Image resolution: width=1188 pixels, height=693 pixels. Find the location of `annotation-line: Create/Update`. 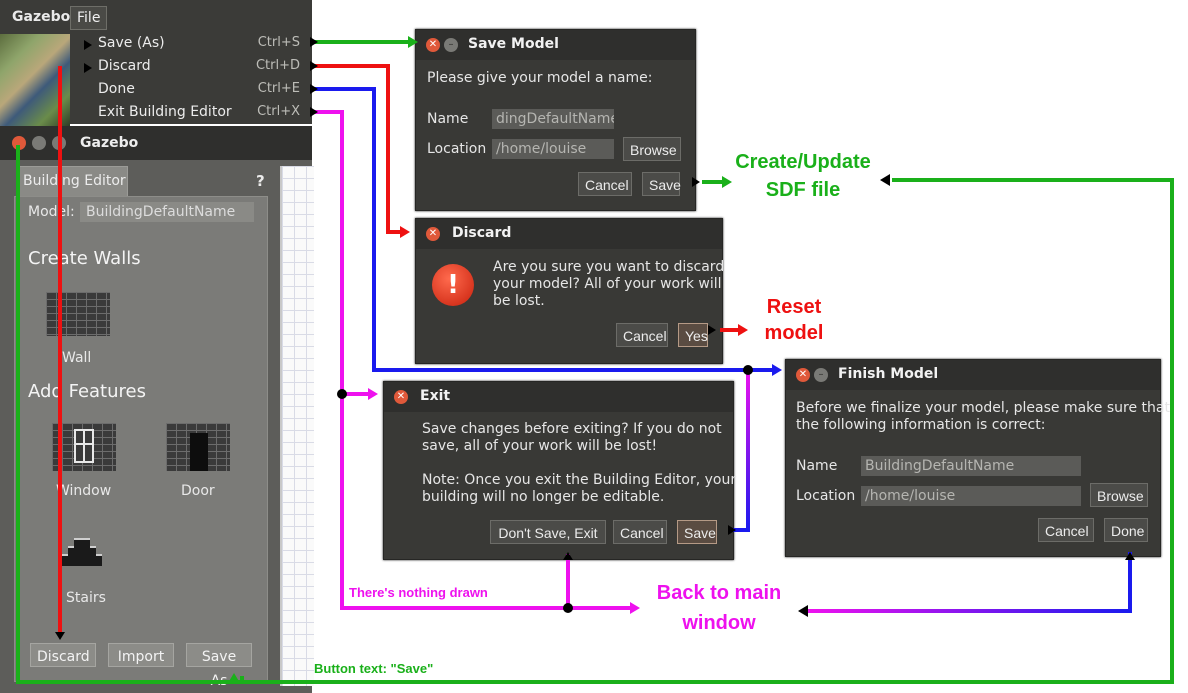

annotation-line: Create/Update is located at coordinates (803, 162).